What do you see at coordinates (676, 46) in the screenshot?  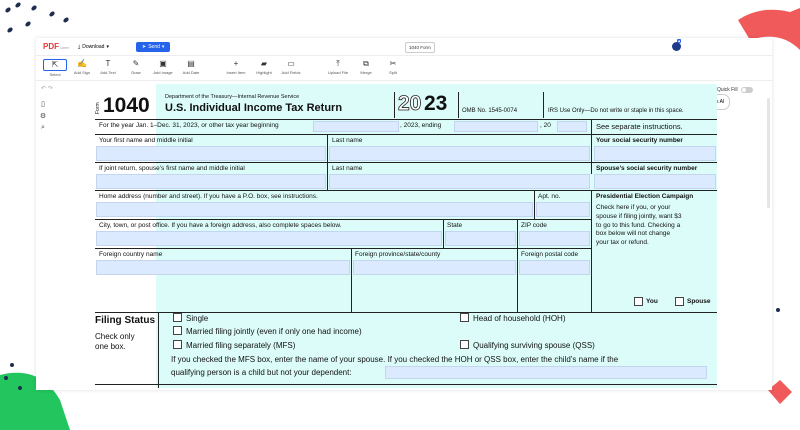 I see `avatar` at bounding box center [676, 46].